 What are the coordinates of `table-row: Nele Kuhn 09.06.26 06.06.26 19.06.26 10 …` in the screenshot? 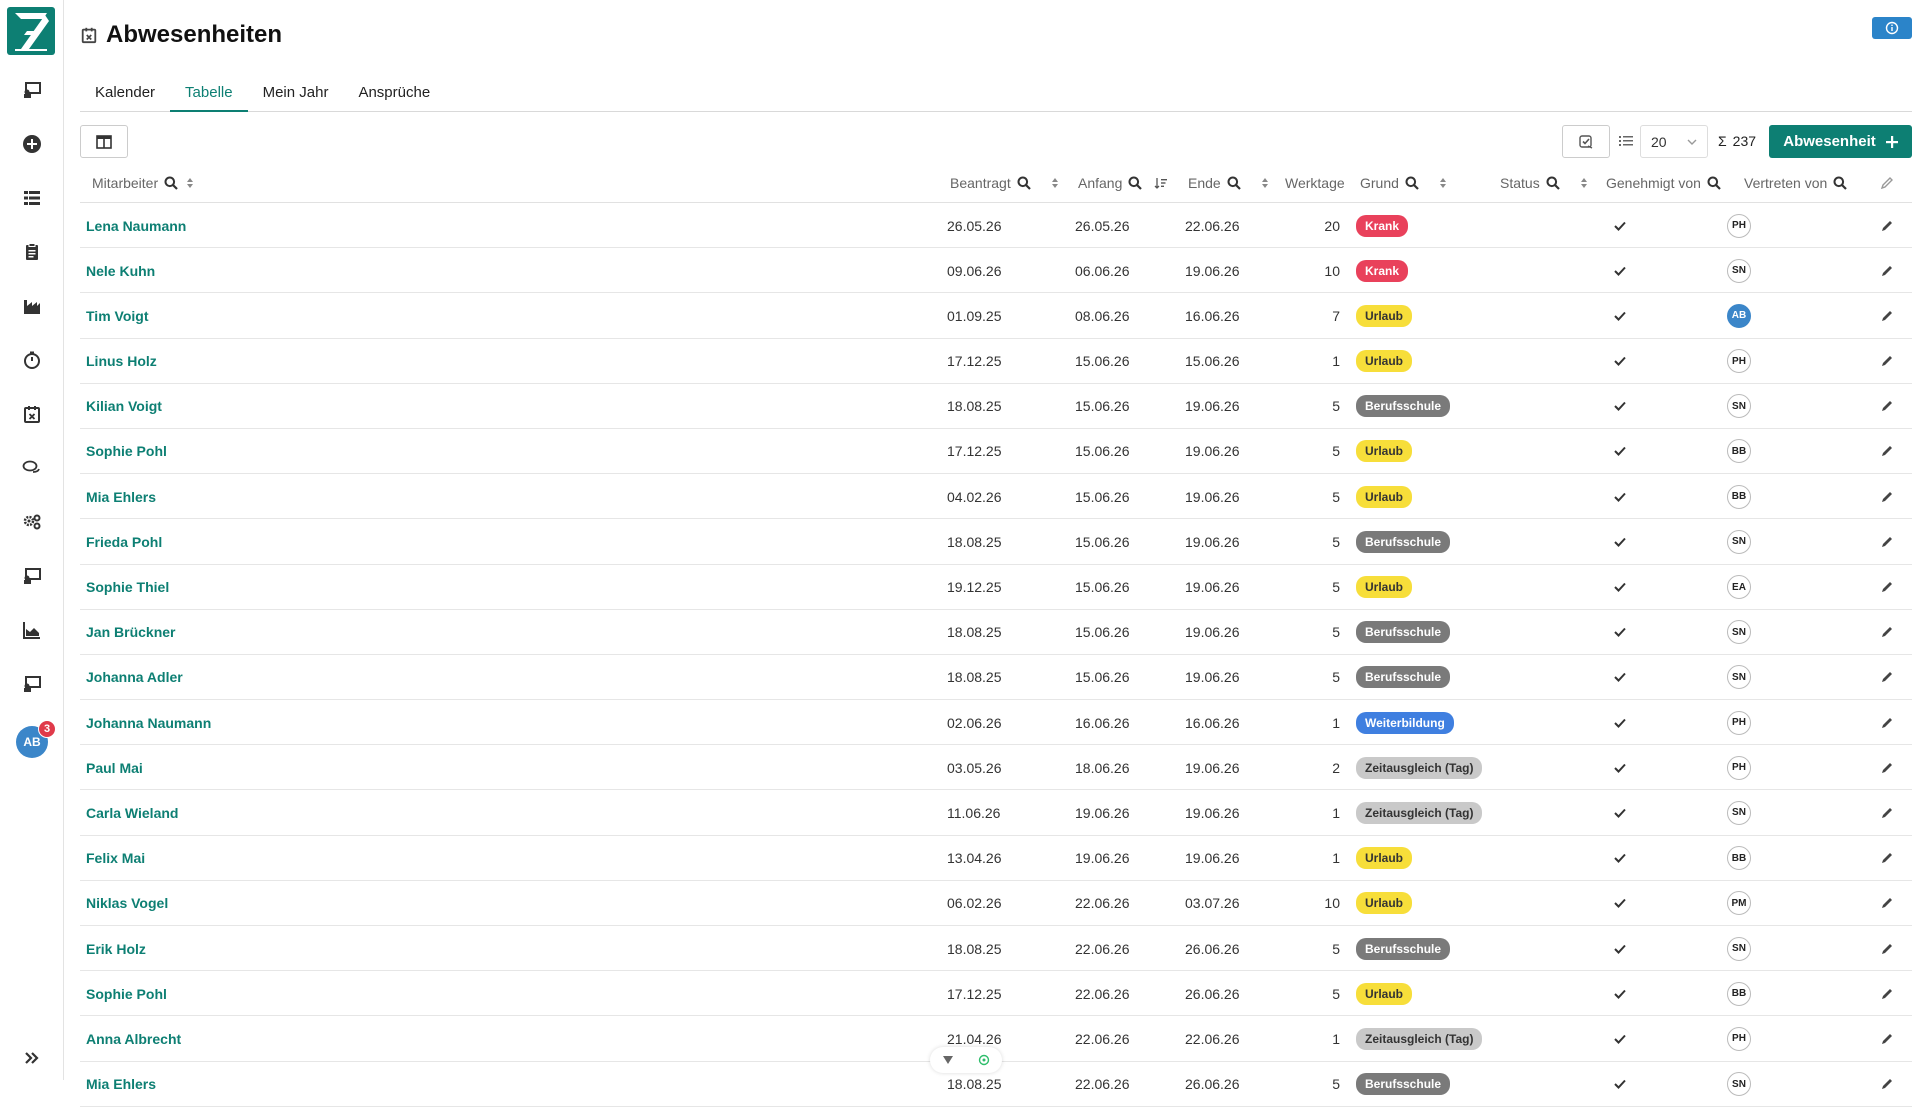 It's located at (996, 271).